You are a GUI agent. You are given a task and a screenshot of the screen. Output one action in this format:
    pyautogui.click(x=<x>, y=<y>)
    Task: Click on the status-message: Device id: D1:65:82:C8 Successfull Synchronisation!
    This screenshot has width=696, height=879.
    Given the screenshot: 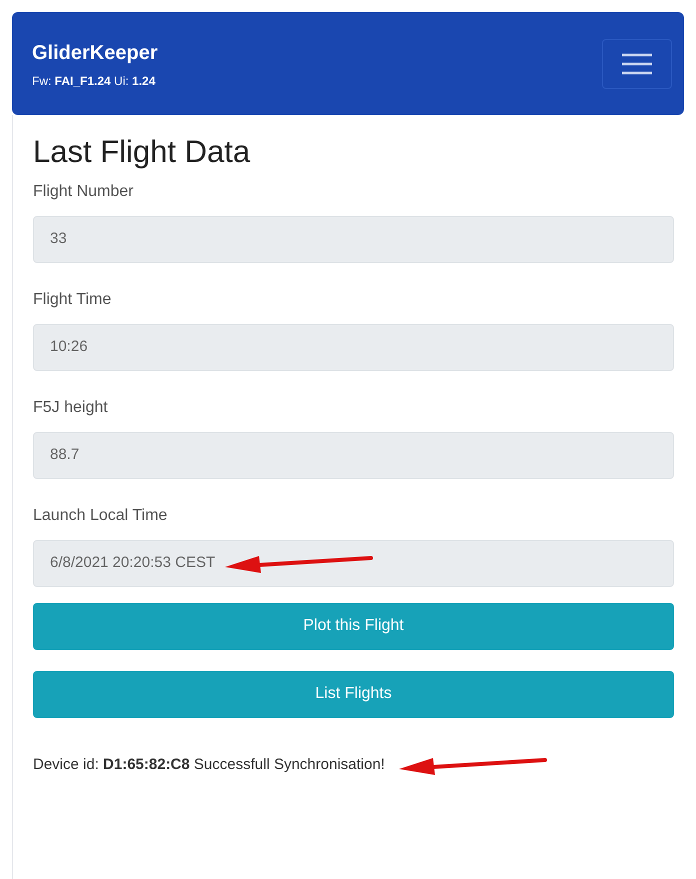 What is the action you would take?
    pyautogui.click(x=209, y=764)
    